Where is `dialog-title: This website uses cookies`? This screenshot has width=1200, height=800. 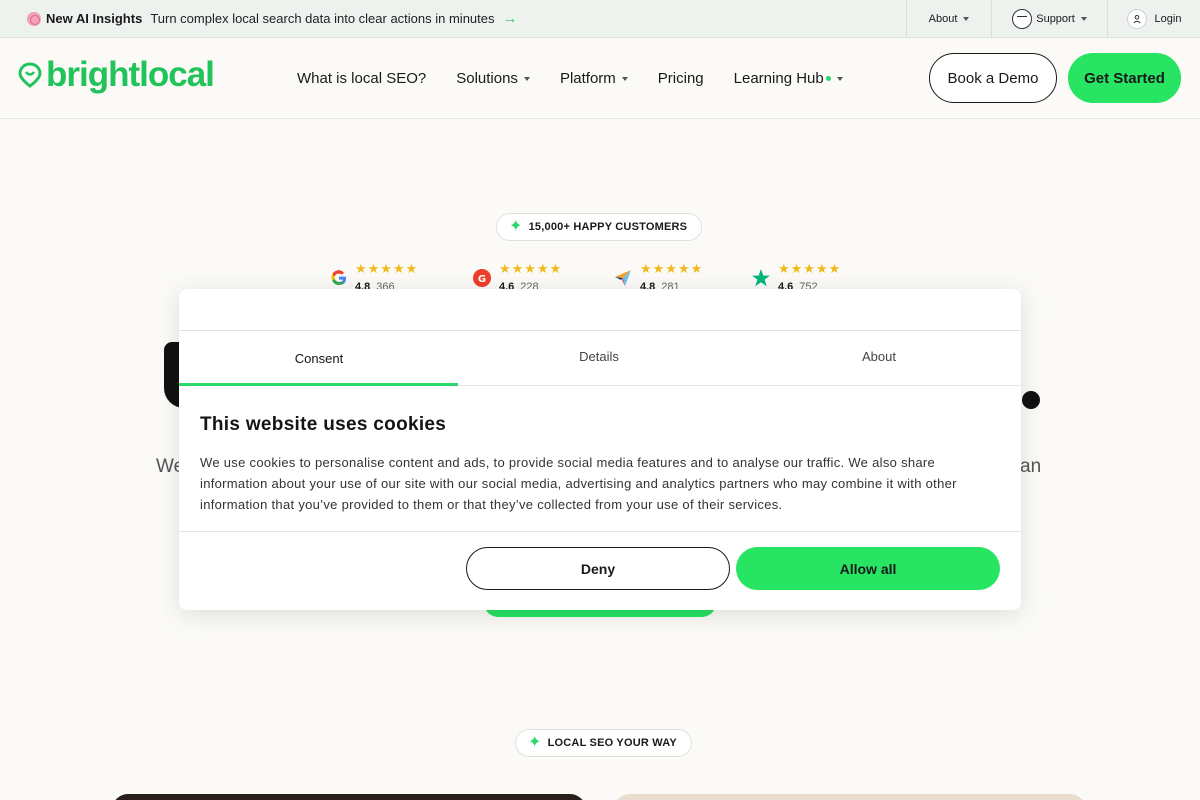 dialog-title: This website uses cookies is located at coordinates (323, 424).